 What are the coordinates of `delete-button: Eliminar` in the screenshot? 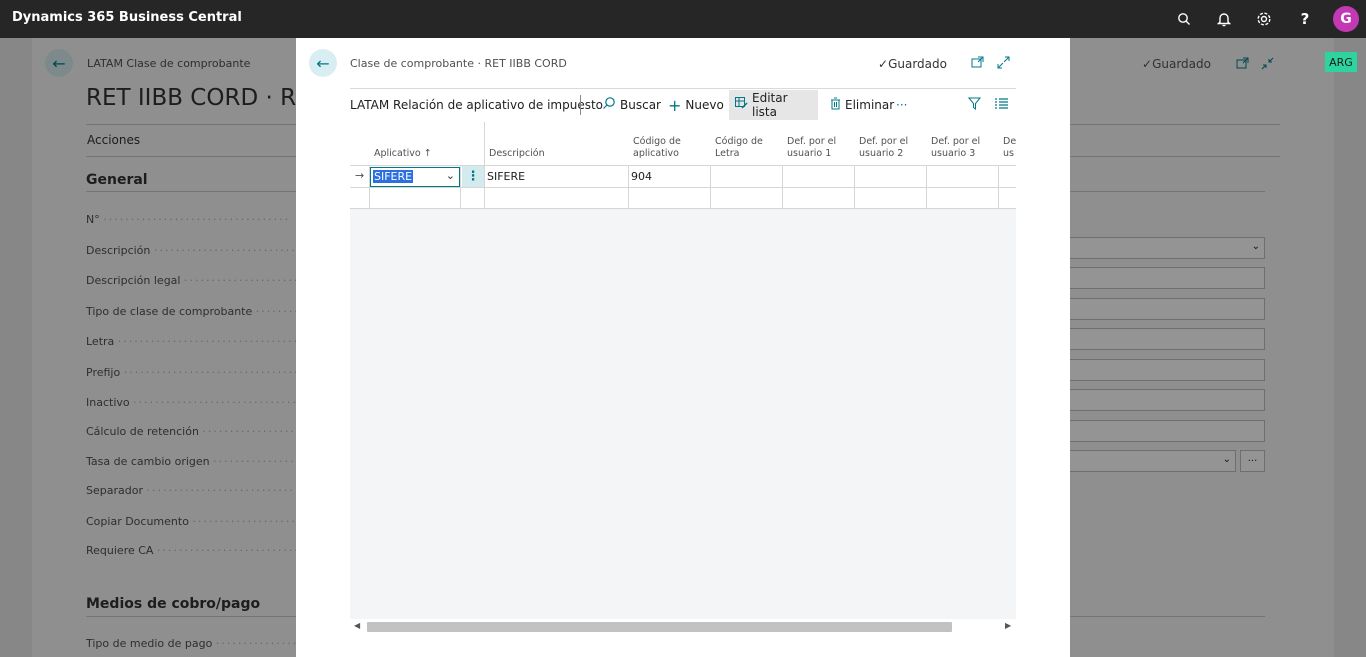 It's located at (862, 105).